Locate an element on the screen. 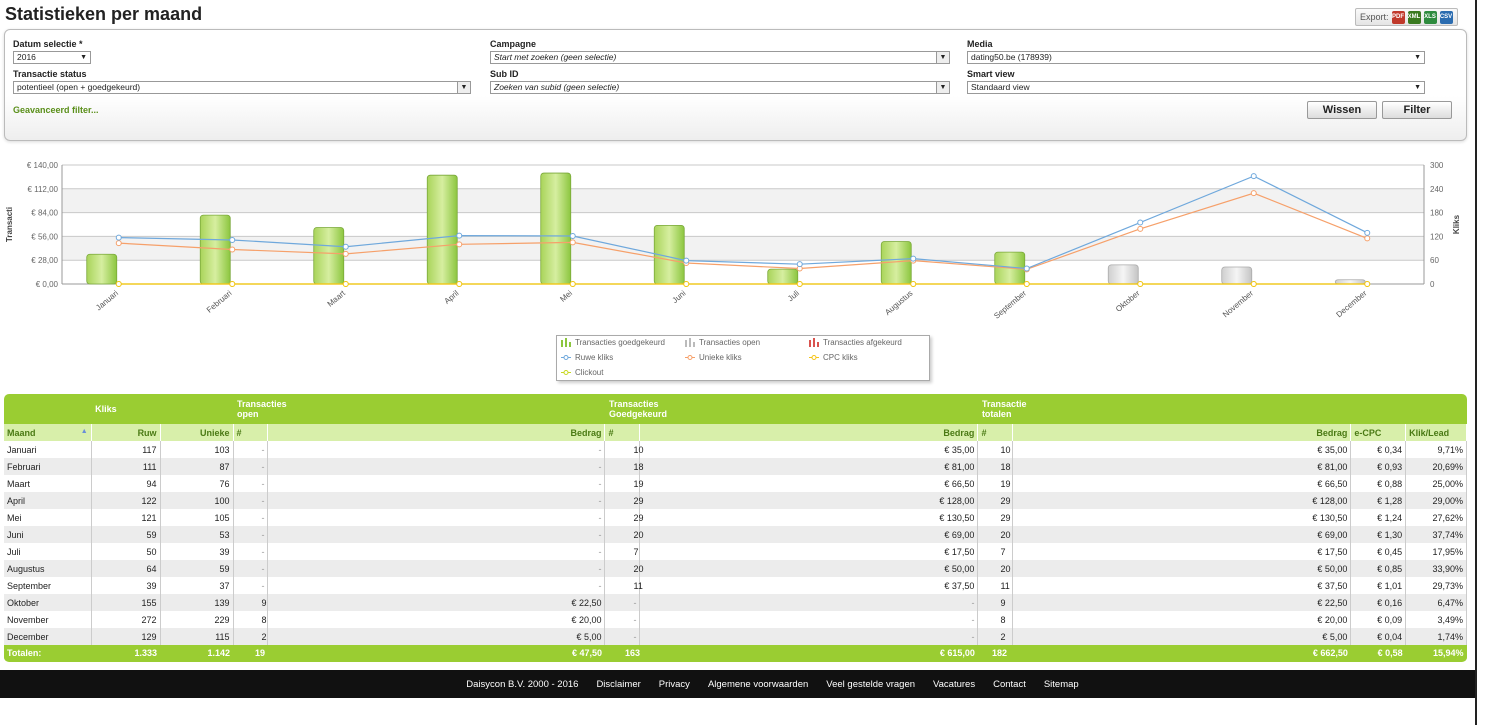 The width and height of the screenshot is (1487, 725). window-edge is located at coordinates (1481, 362).